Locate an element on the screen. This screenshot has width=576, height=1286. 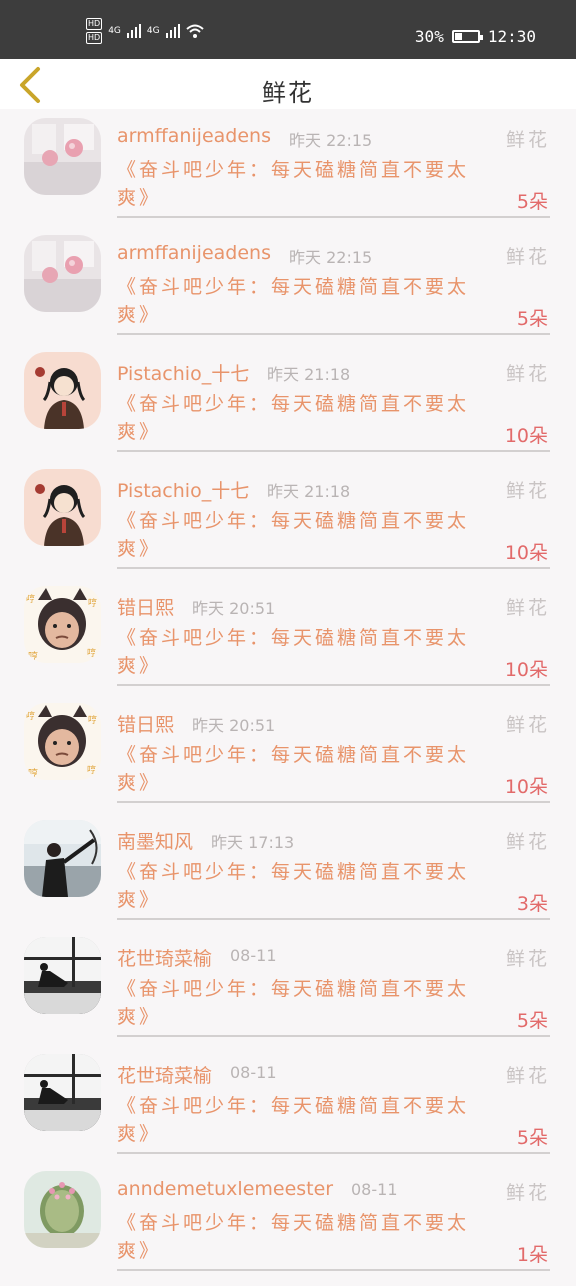
sim1-hd-badge: HD is located at coordinates (94, 24).